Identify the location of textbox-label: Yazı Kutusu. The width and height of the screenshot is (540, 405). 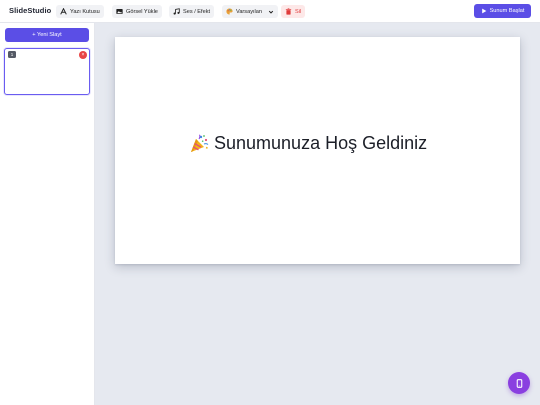
(85, 11).